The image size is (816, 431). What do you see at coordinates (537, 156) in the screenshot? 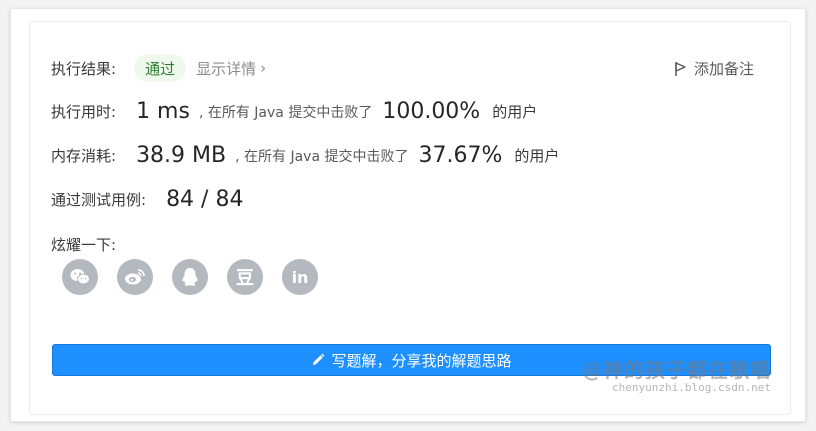
I see `memory-suffix: 的用户` at bounding box center [537, 156].